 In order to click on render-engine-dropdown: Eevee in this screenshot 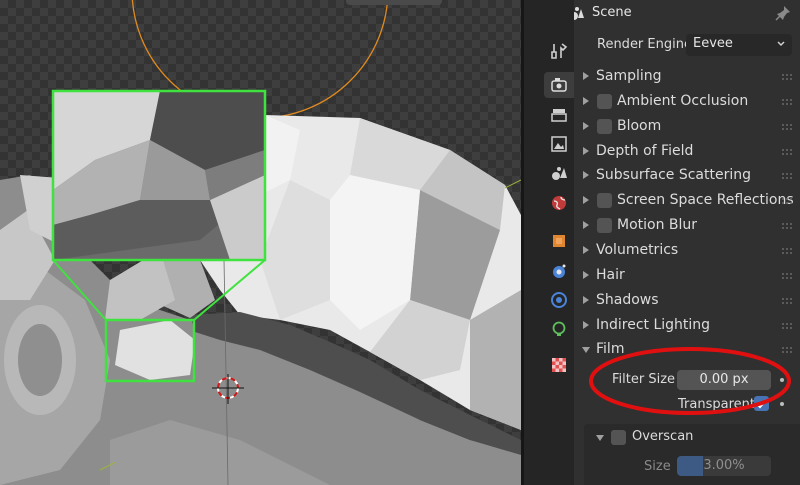, I will do `click(739, 45)`.